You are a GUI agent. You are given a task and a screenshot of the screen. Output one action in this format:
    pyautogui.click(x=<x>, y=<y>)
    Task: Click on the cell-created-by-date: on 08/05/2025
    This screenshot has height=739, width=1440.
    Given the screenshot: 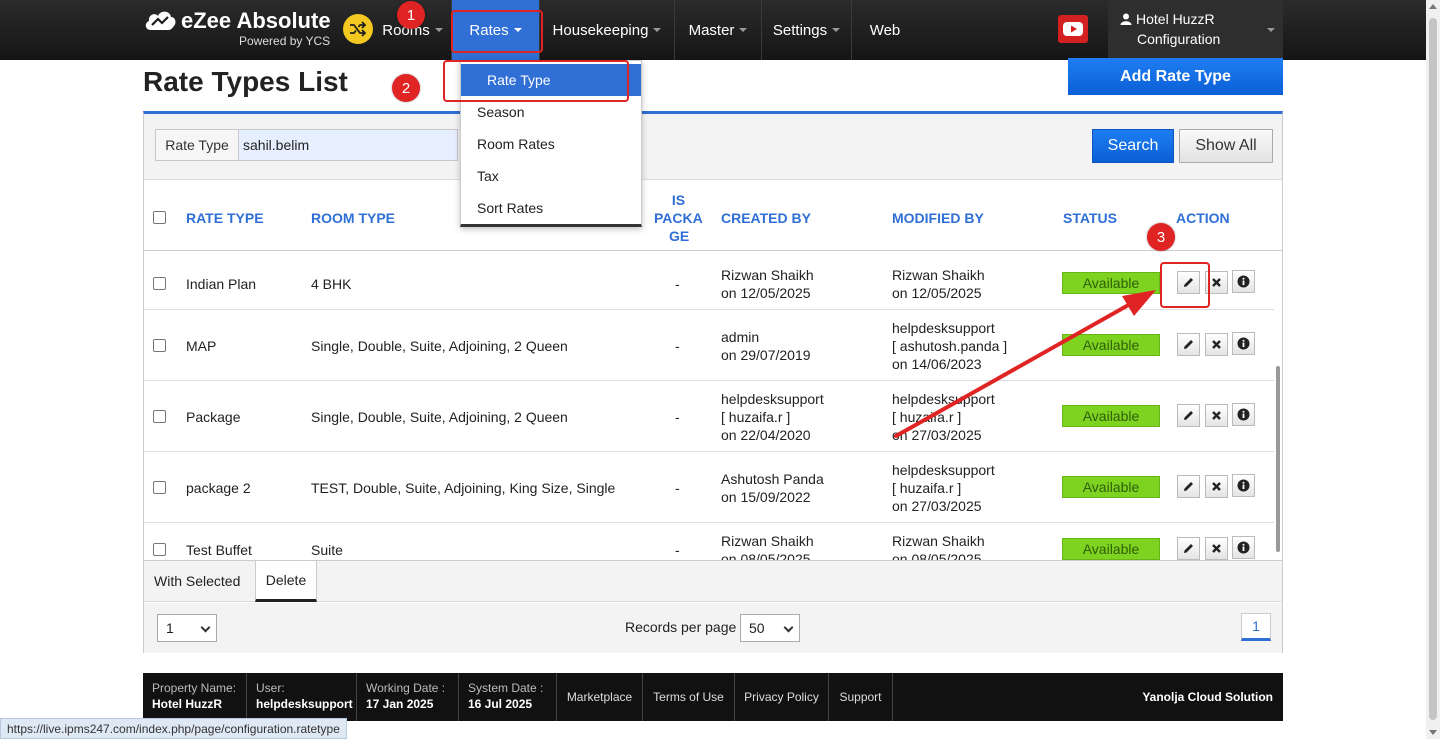 What is the action you would take?
    pyautogui.click(x=766, y=555)
    